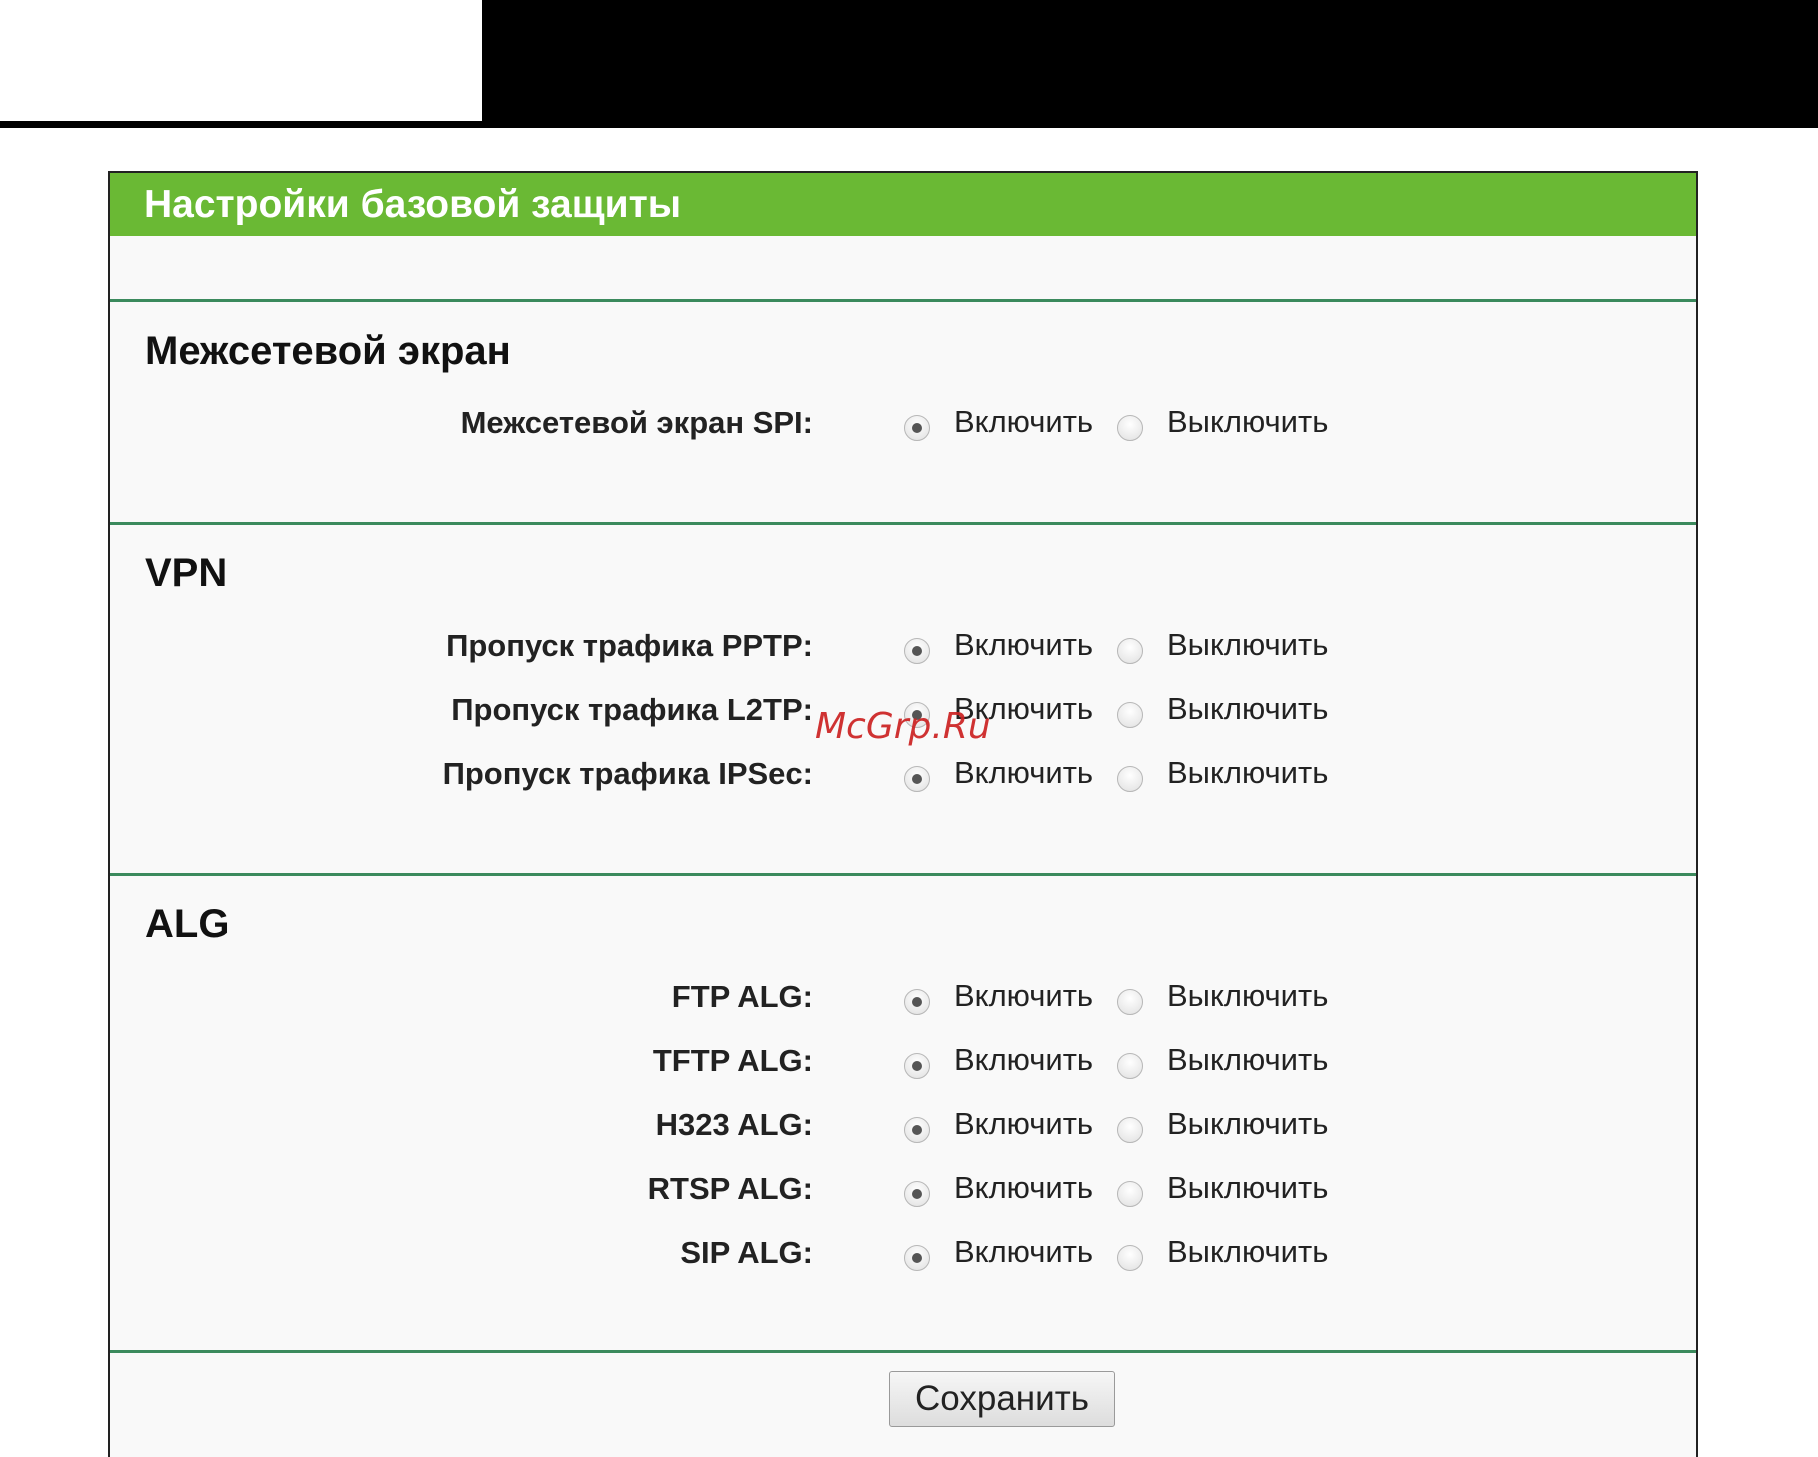 The width and height of the screenshot is (1818, 1457). I want to click on setting-row-rtsp-alg: RTSP ALG: Включить Выключить, so click(903, 1192).